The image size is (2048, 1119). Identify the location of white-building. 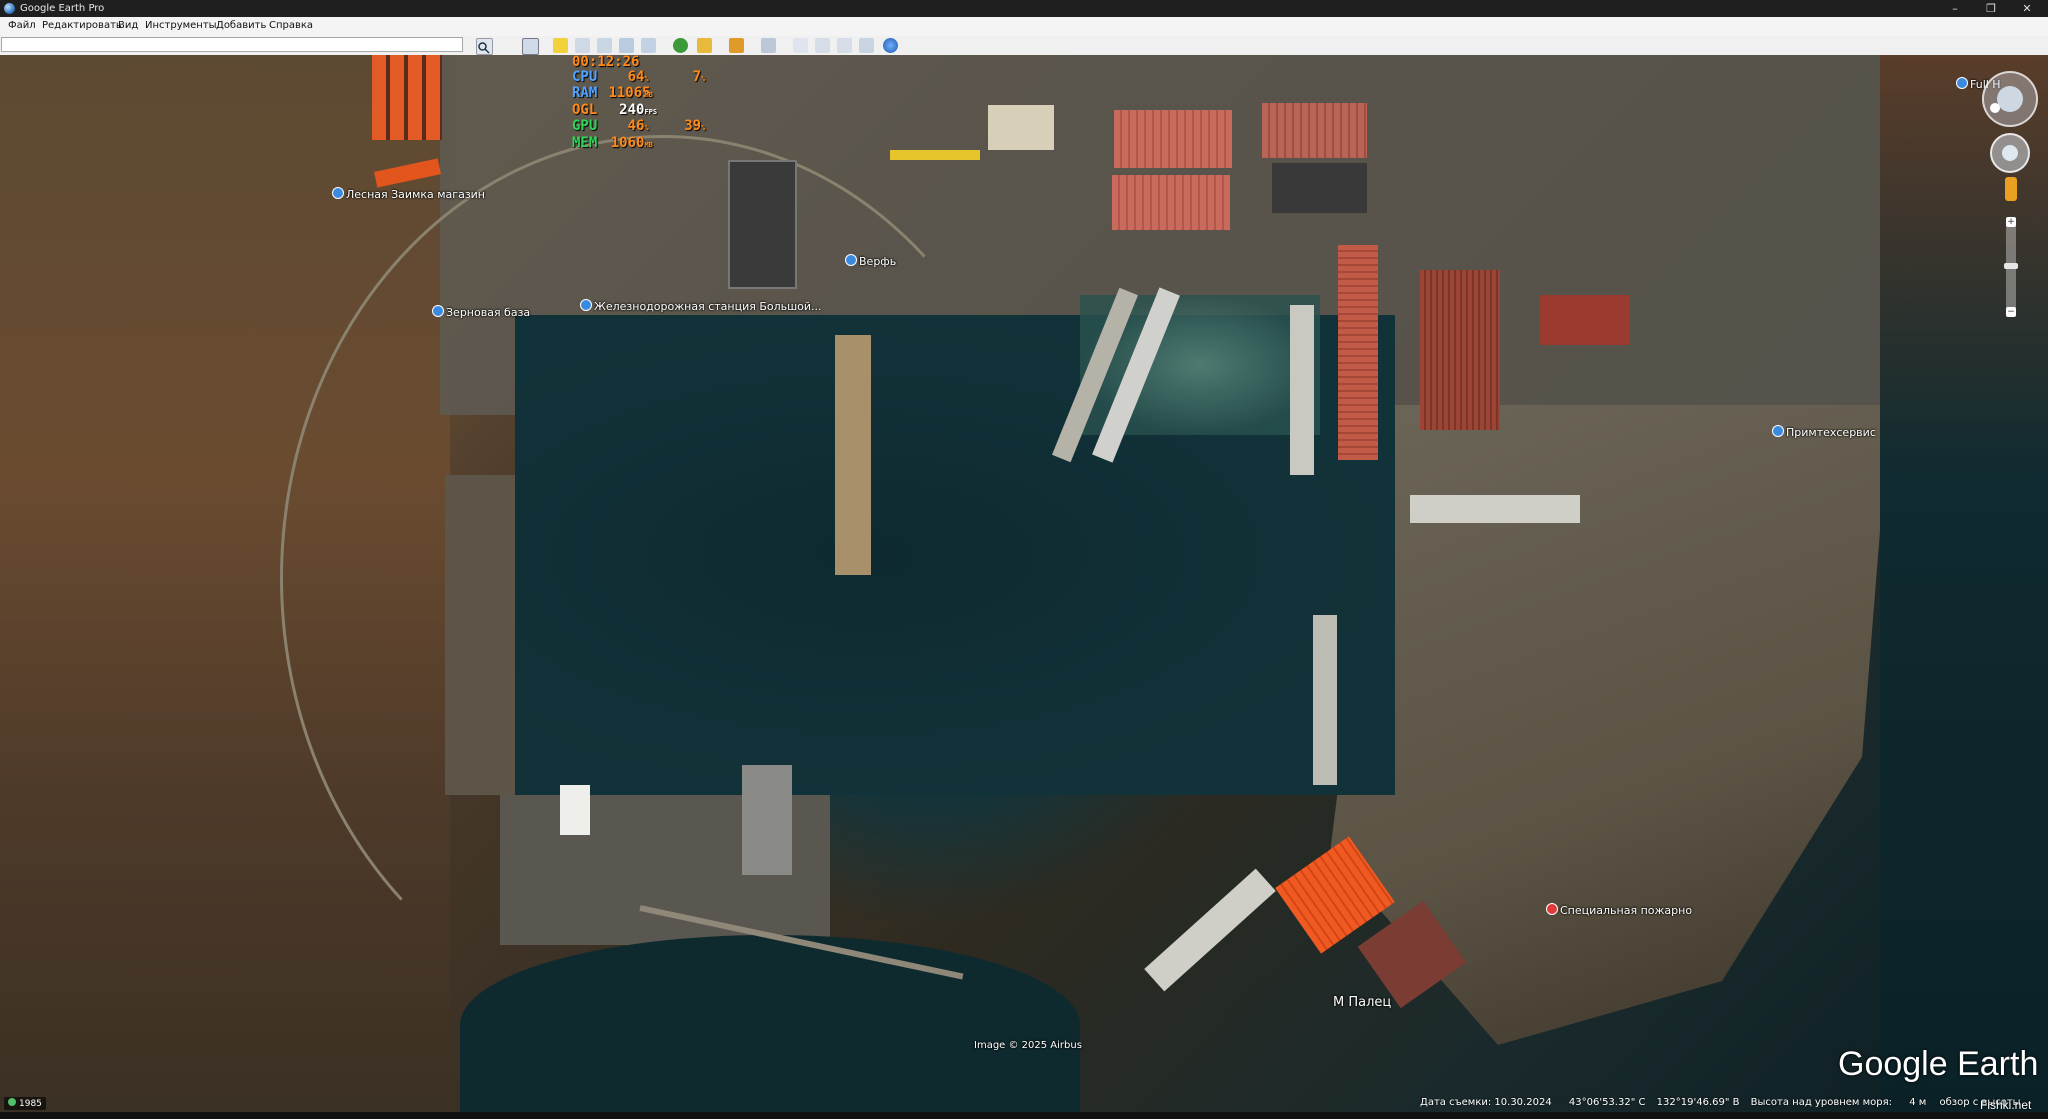
(575, 810).